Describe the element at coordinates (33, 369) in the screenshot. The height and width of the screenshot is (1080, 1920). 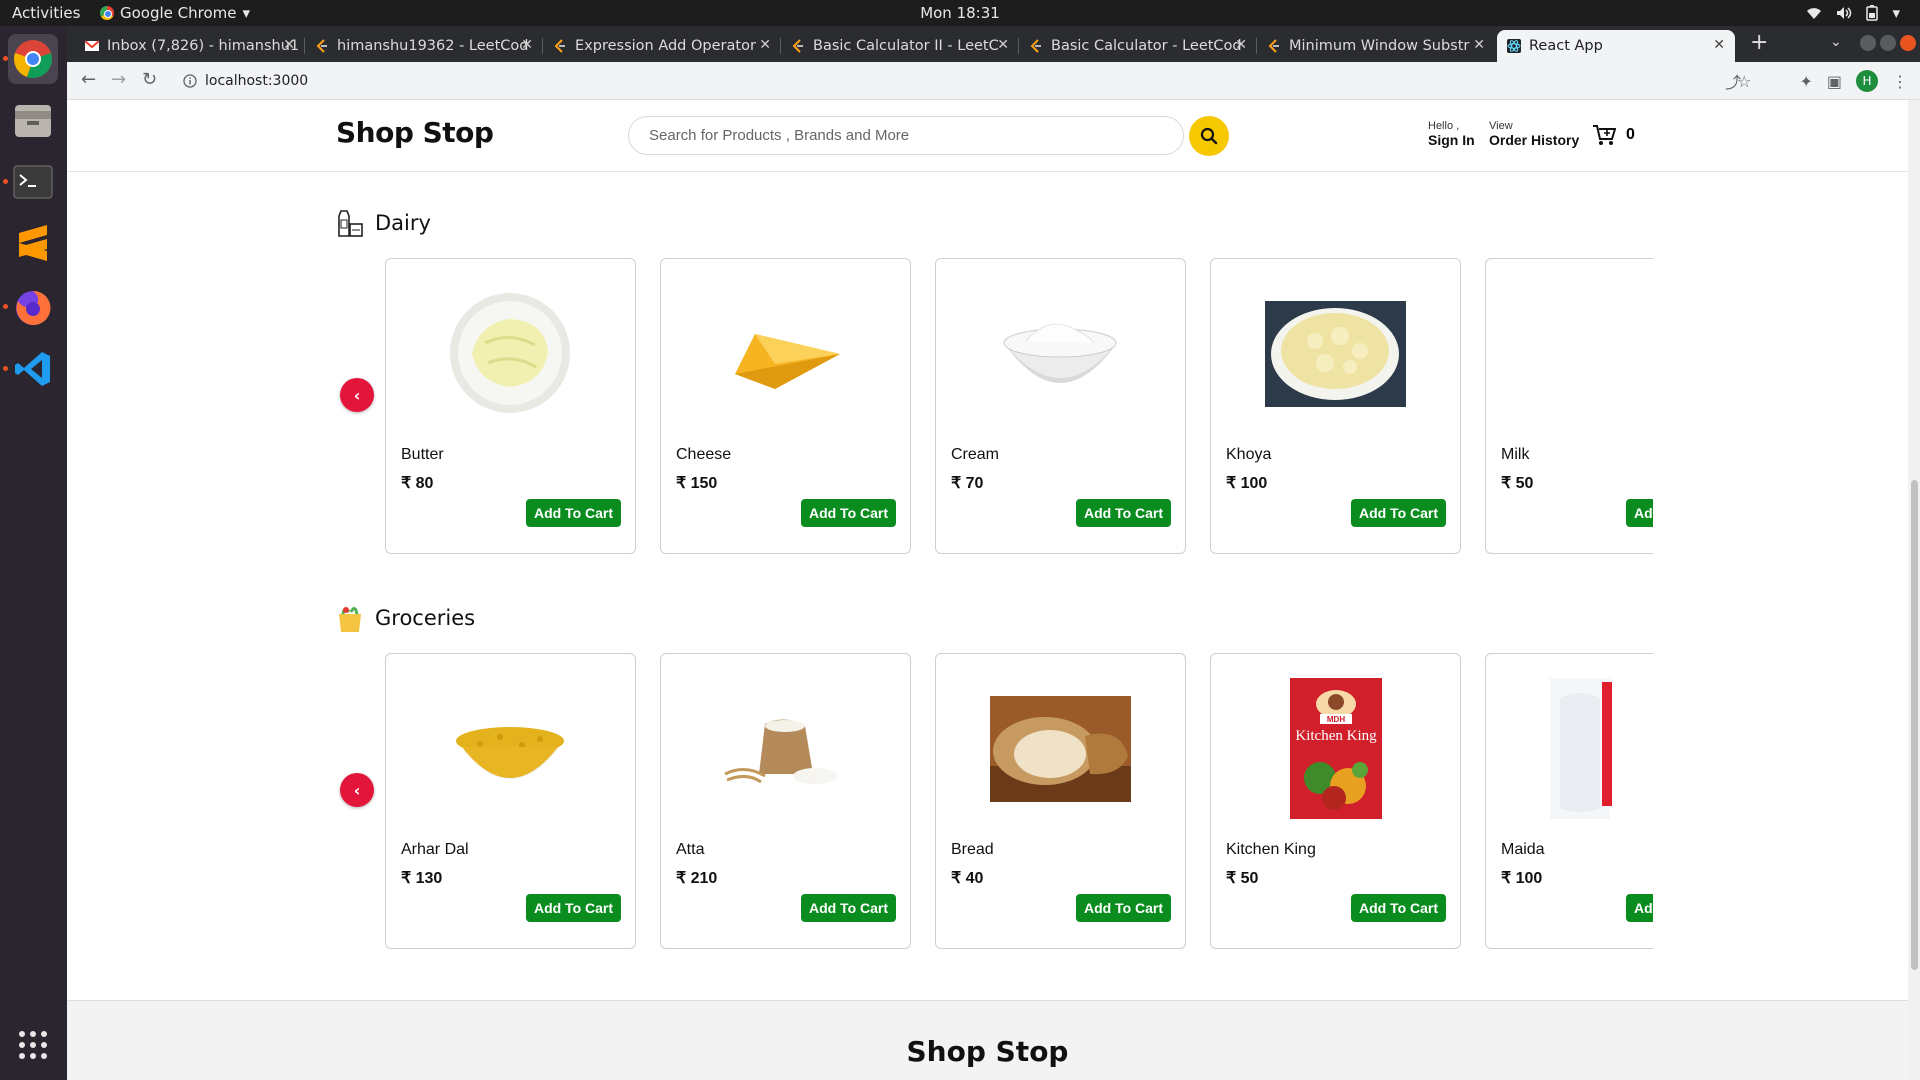
I see `dock-vscode` at that location.